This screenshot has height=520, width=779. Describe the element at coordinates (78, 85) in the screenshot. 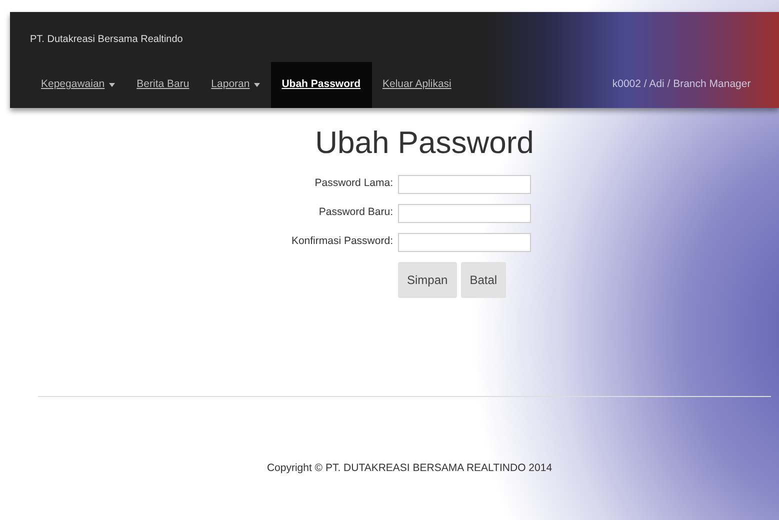

I see `dropdown-menu-link: Kepegawaian` at that location.